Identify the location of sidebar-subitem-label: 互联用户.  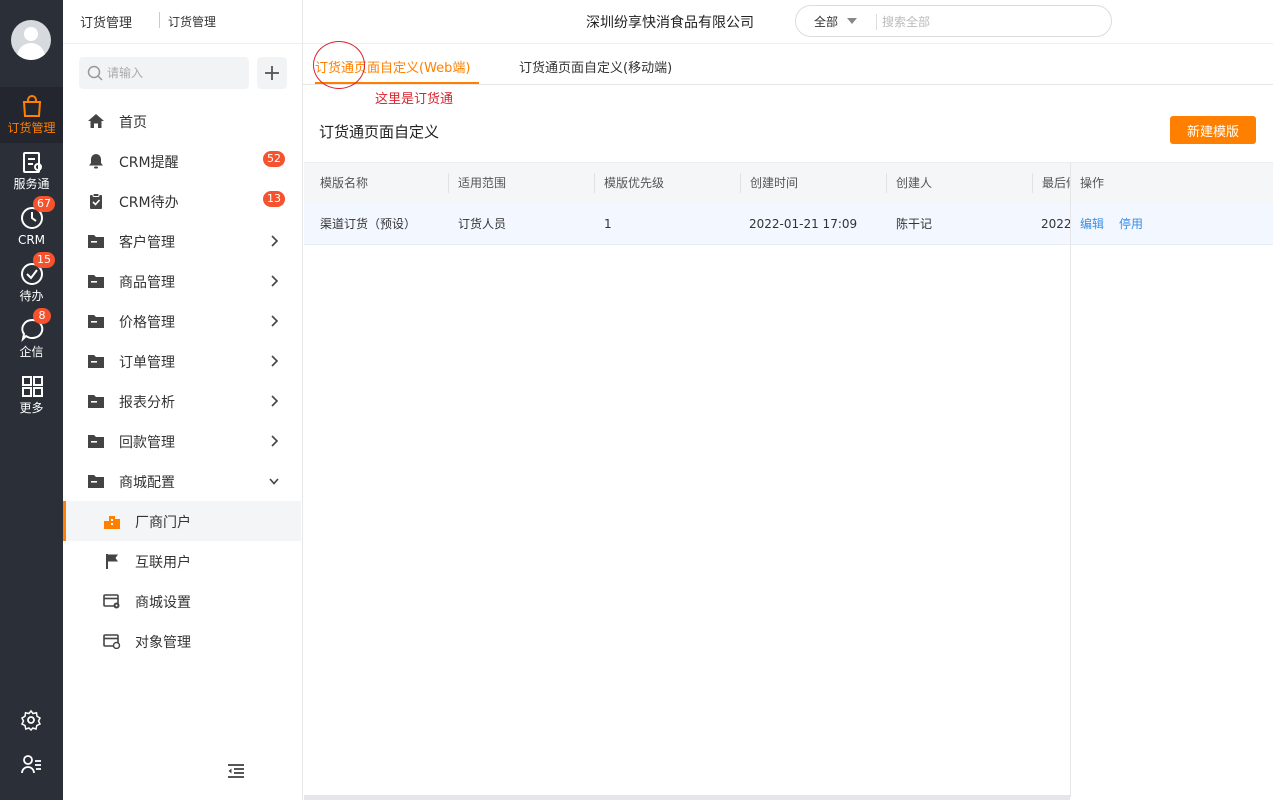
(163, 563).